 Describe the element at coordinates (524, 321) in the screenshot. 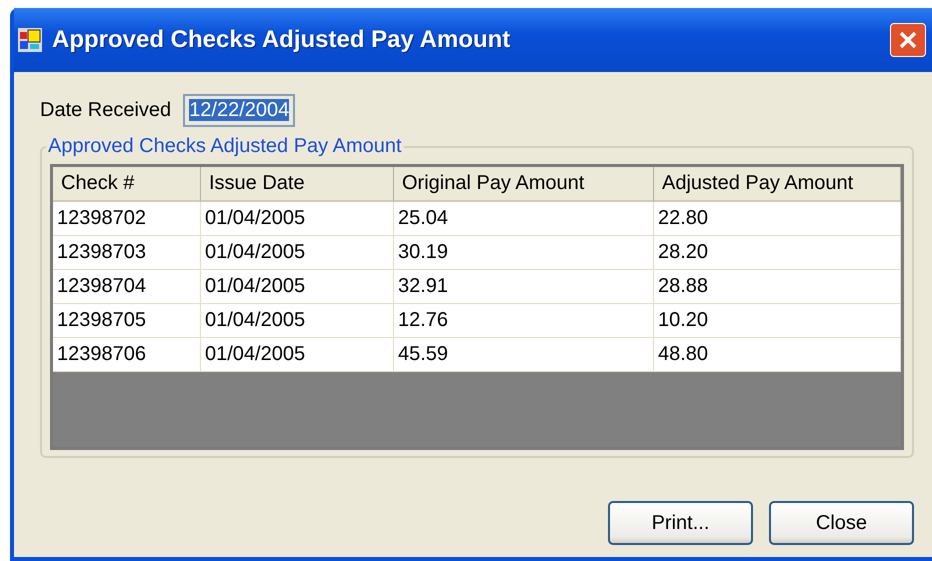

I see `table-cell: 12.76` at that location.